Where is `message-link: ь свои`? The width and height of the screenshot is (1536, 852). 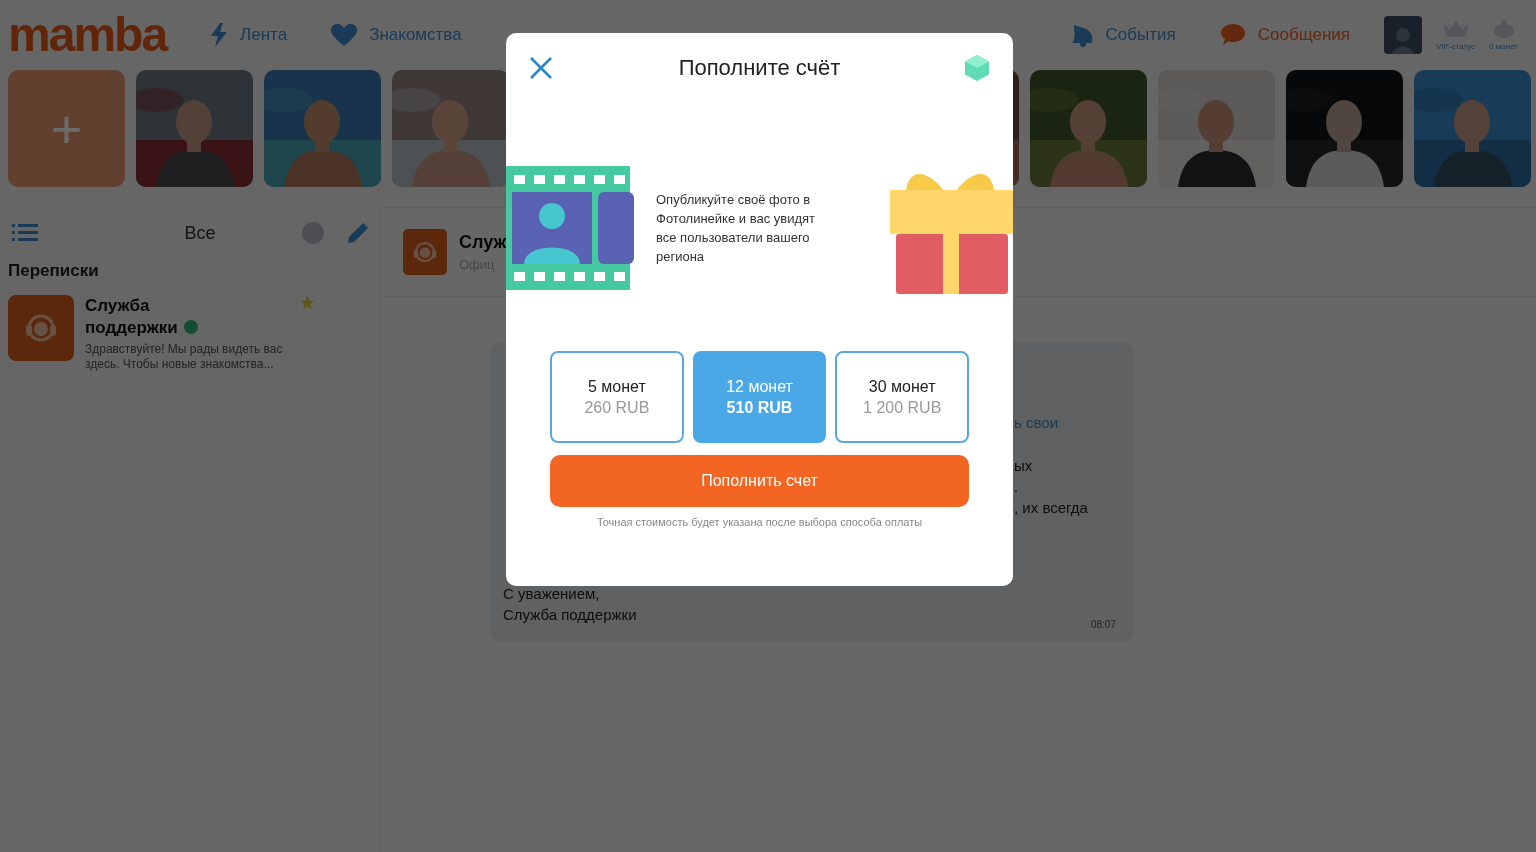 message-link: ь свои is located at coordinates (1068, 422).